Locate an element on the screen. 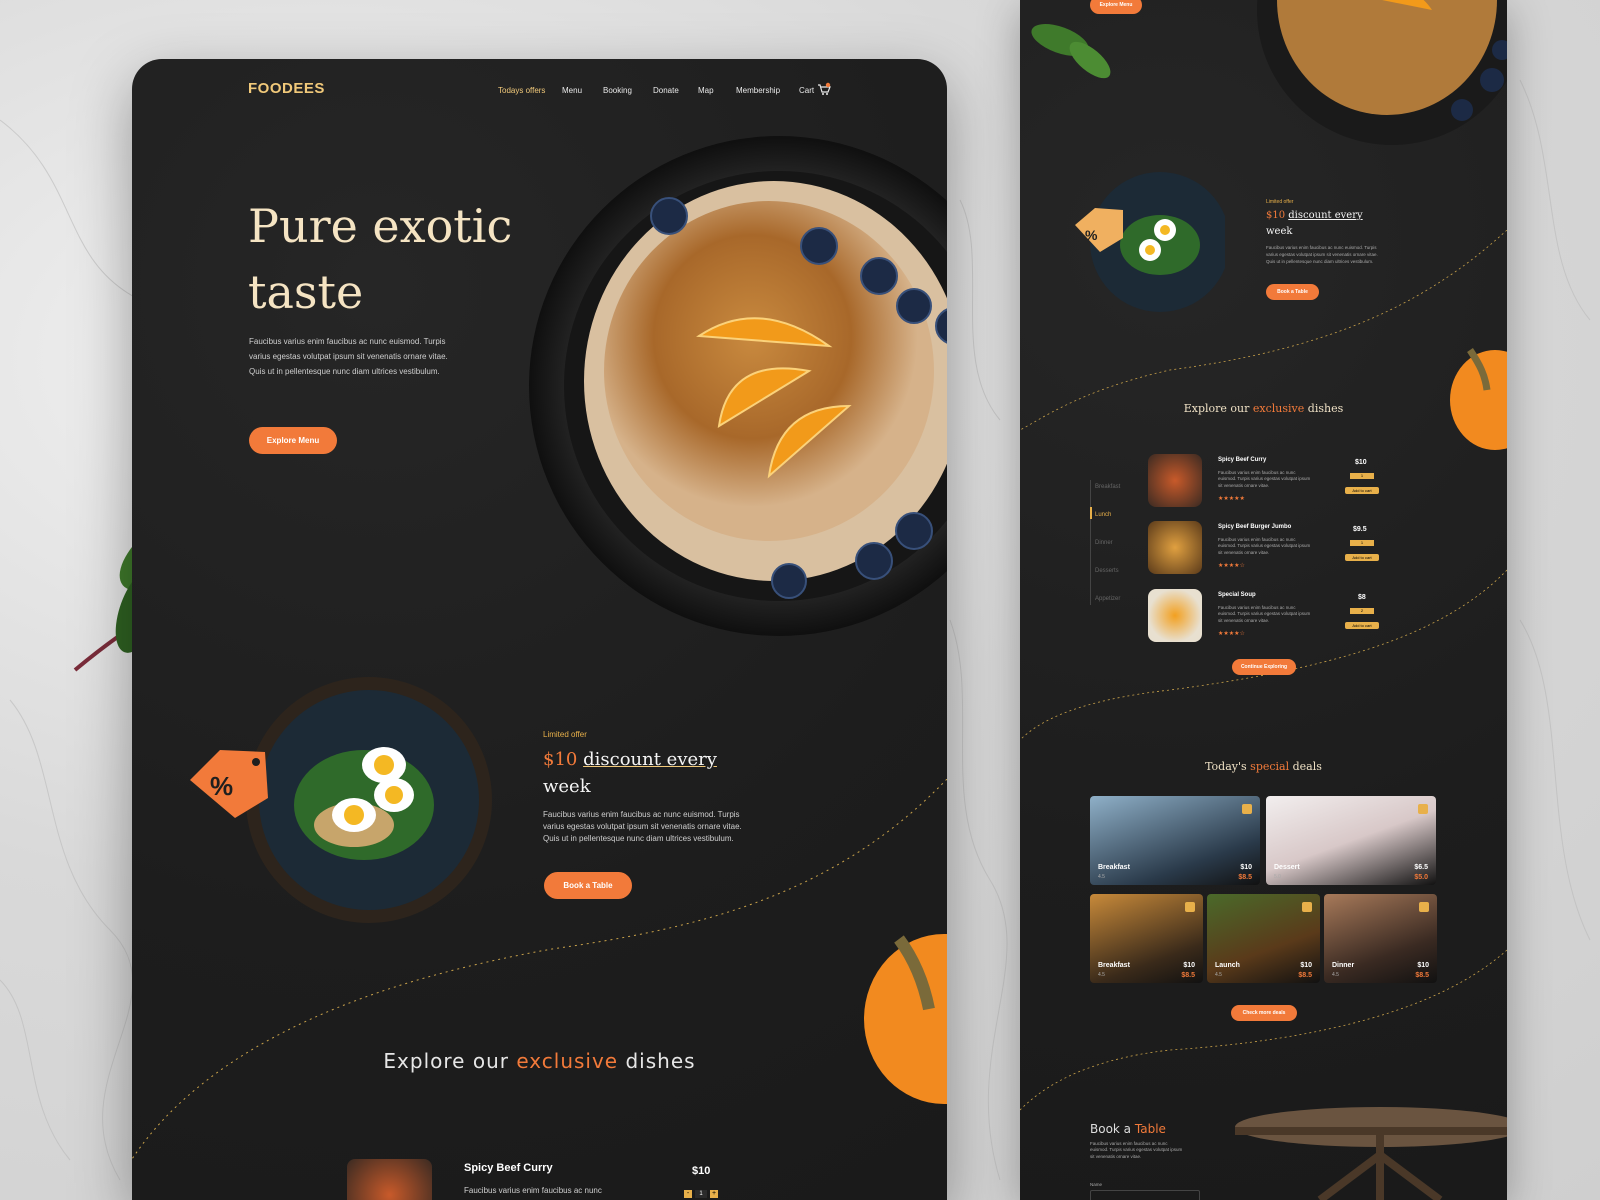 Image resolution: width=1600 pixels, height=1200 pixels. side-offer-price: $10 is located at coordinates (1276, 215).